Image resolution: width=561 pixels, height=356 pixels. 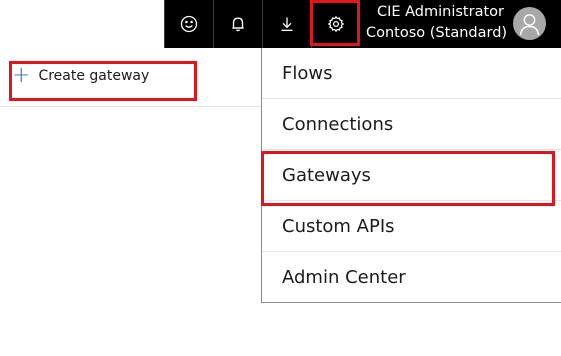 What do you see at coordinates (411, 73) in the screenshot?
I see `menu-item-flows: Flows` at bounding box center [411, 73].